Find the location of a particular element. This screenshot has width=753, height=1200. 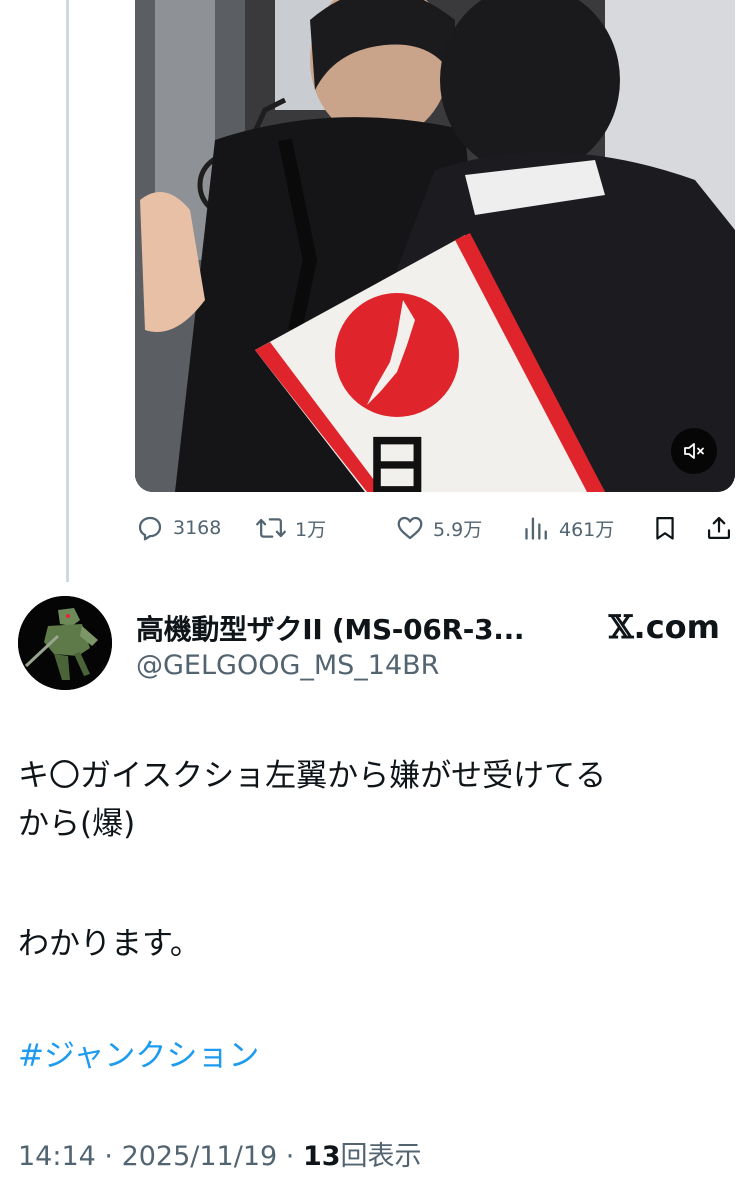

source-badge: 𝕏.com is located at coordinates (664, 627).